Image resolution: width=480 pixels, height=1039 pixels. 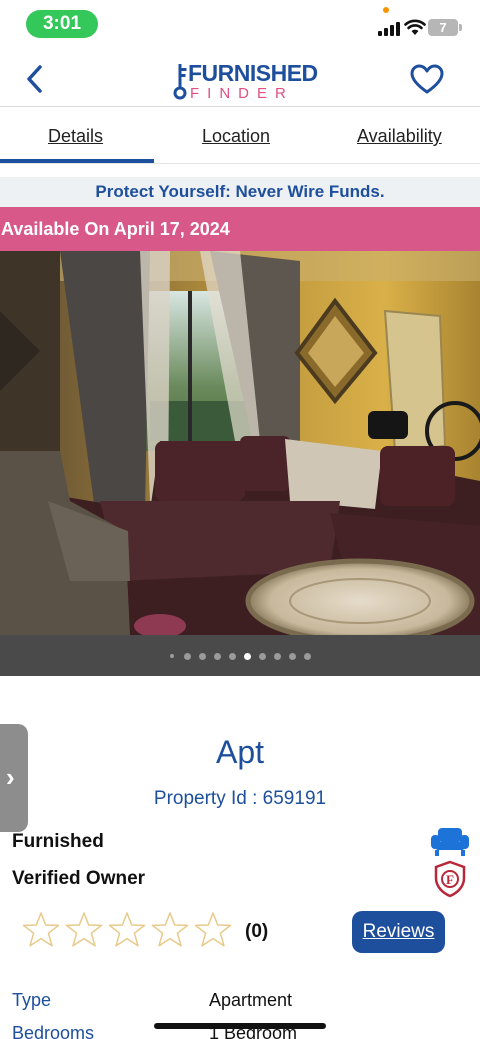 What do you see at coordinates (390, 28) in the screenshot?
I see `cellular-signal-icon` at bounding box center [390, 28].